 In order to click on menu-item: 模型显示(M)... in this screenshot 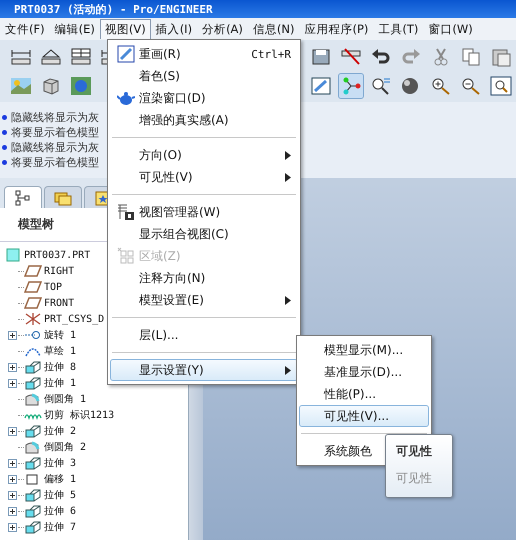, I will do `click(364, 350)`.